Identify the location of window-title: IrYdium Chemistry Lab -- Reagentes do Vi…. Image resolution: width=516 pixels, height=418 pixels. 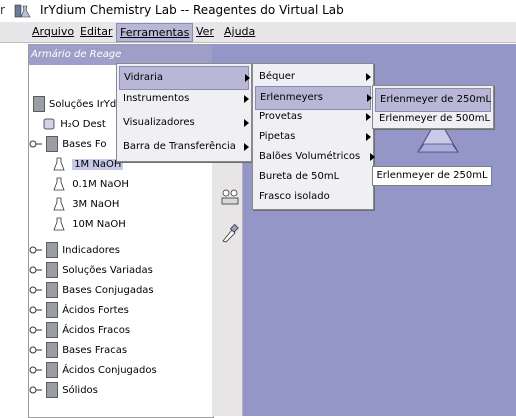
(192, 10).